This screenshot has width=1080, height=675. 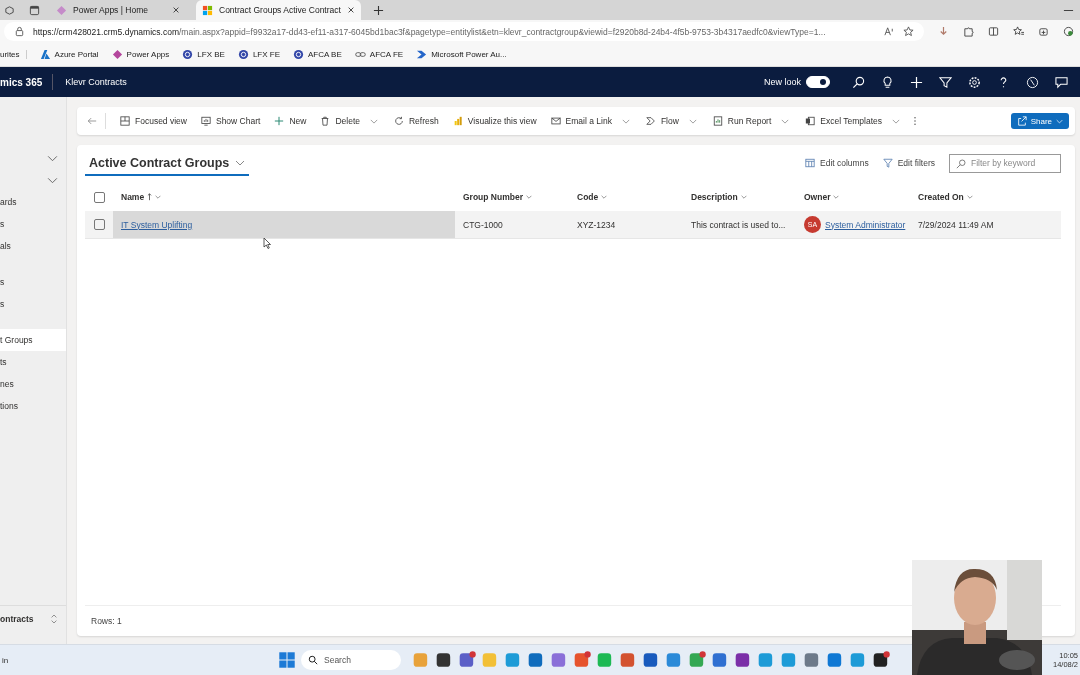 I want to click on nav-item: ts, so click(x=33, y=362).